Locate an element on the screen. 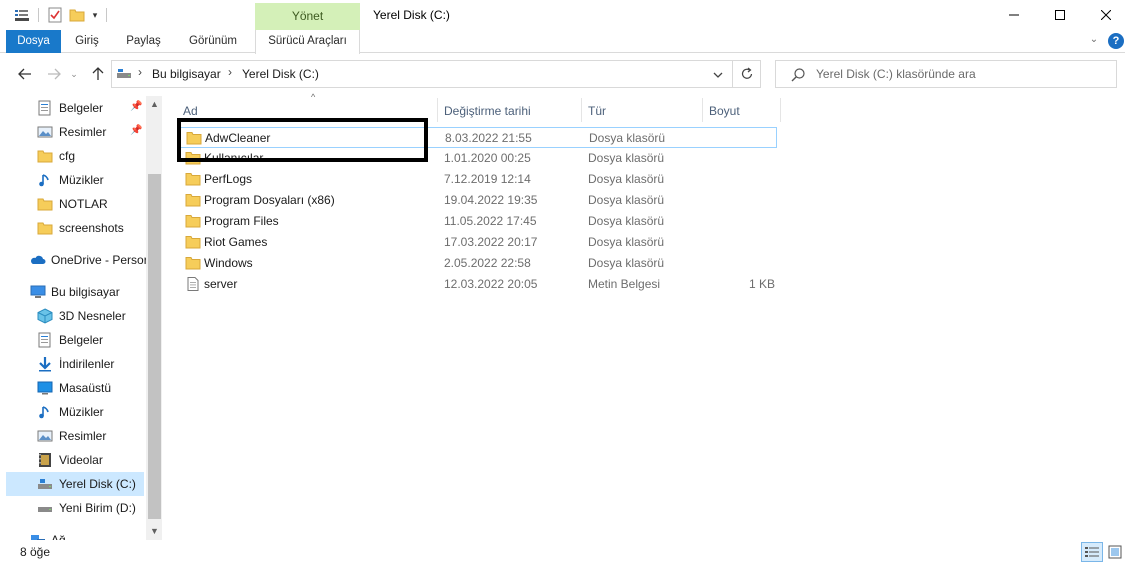  sidebar-item-pictures: Resimler 📌 is located at coordinates (75, 132).